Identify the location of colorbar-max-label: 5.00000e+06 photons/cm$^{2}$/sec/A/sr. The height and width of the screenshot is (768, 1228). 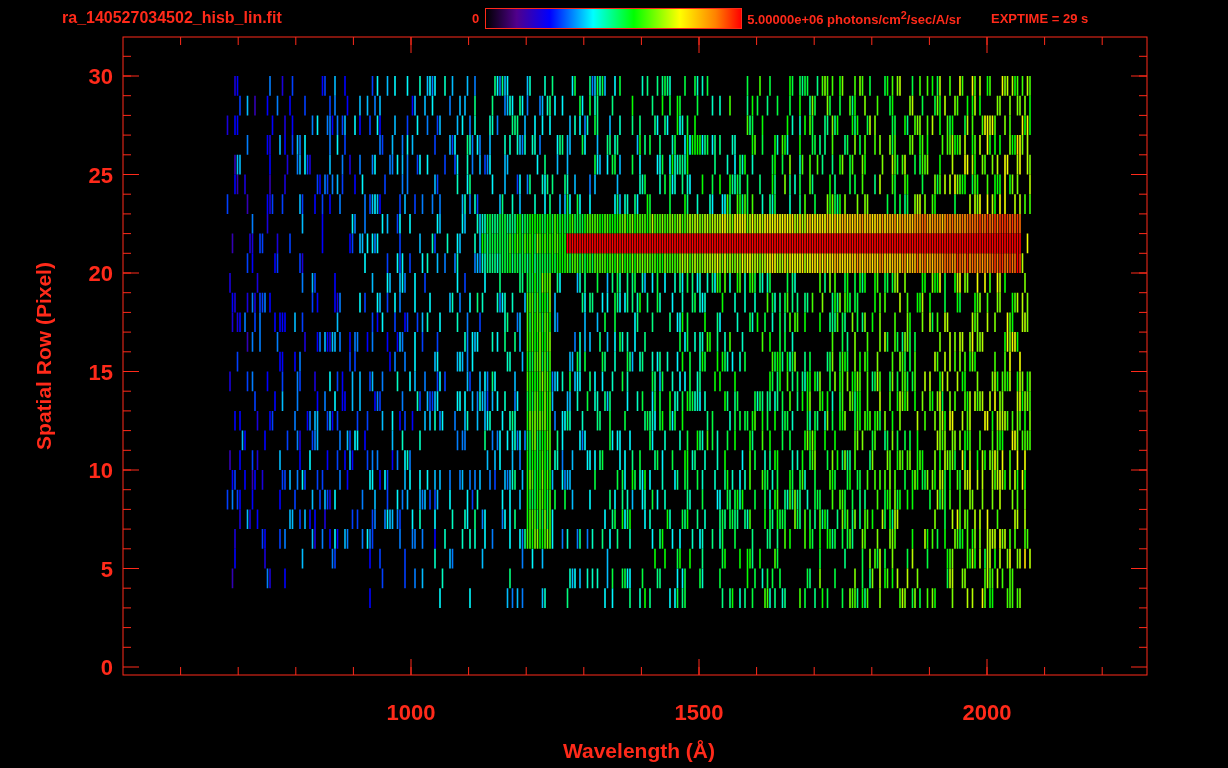
(854, 18).